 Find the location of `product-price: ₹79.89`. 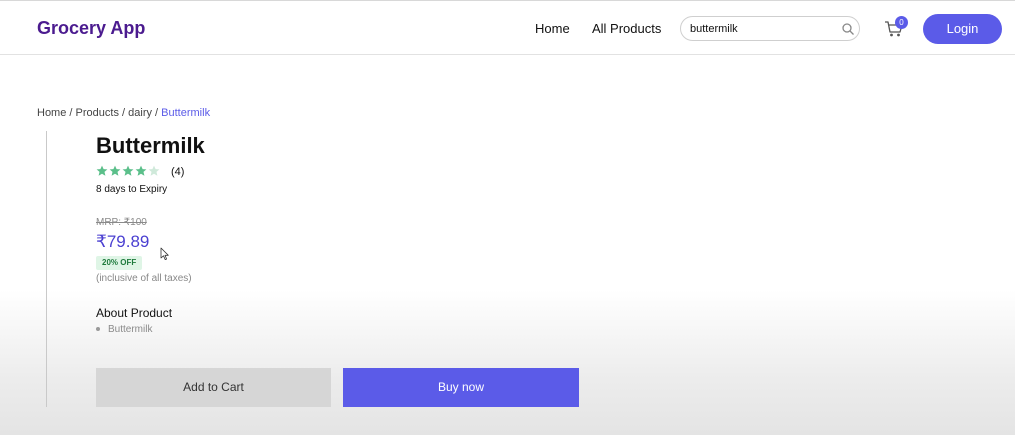

product-price: ₹79.89 is located at coordinates (123, 241).